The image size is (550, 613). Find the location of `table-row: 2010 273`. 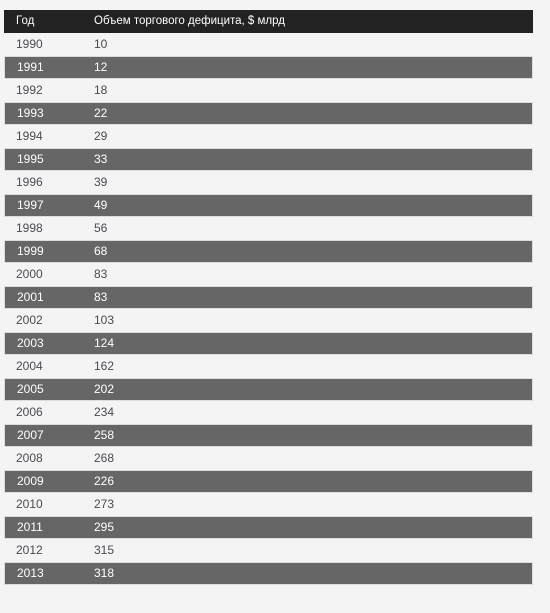

table-row: 2010 273 is located at coordinates (268, 504).